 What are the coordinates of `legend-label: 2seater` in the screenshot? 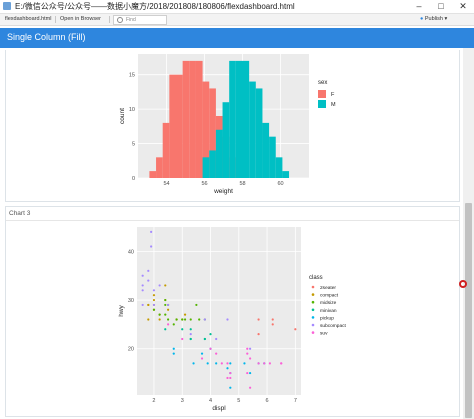 It's located at (328, 288).